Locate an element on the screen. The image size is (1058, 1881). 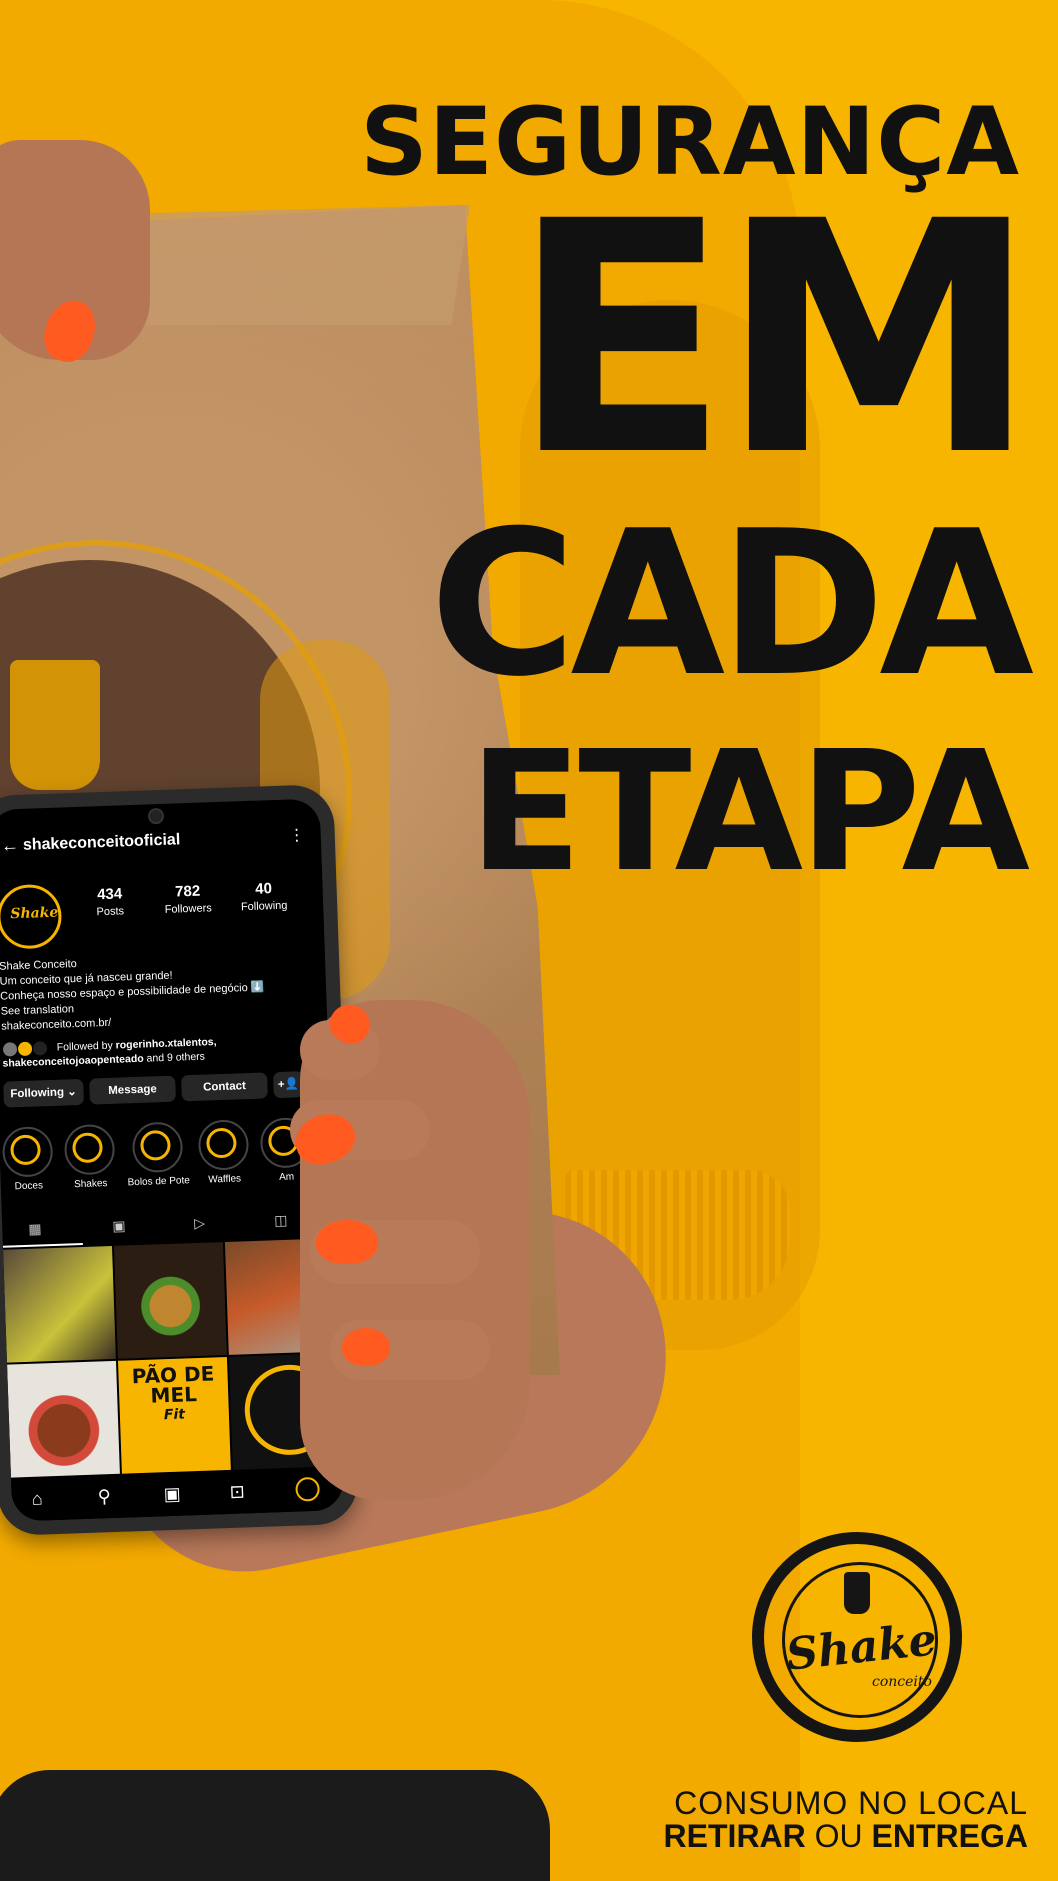
followed-by-suffix: and 9 others is located at coordinates (174, 1057).